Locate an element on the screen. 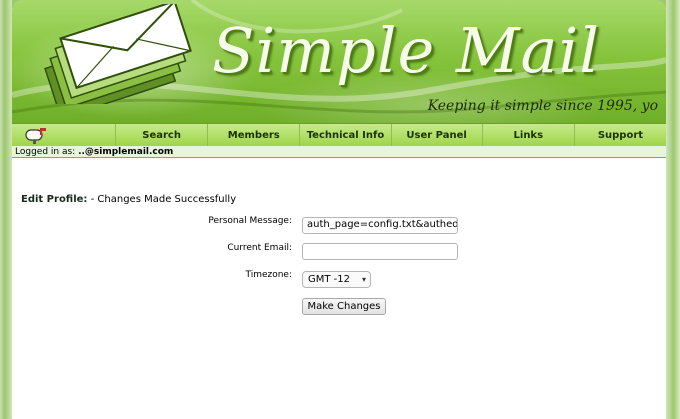 The width and height of the screenshot is (680, 419). timezone-label: Timezone: is located at coordinates (268, 275).